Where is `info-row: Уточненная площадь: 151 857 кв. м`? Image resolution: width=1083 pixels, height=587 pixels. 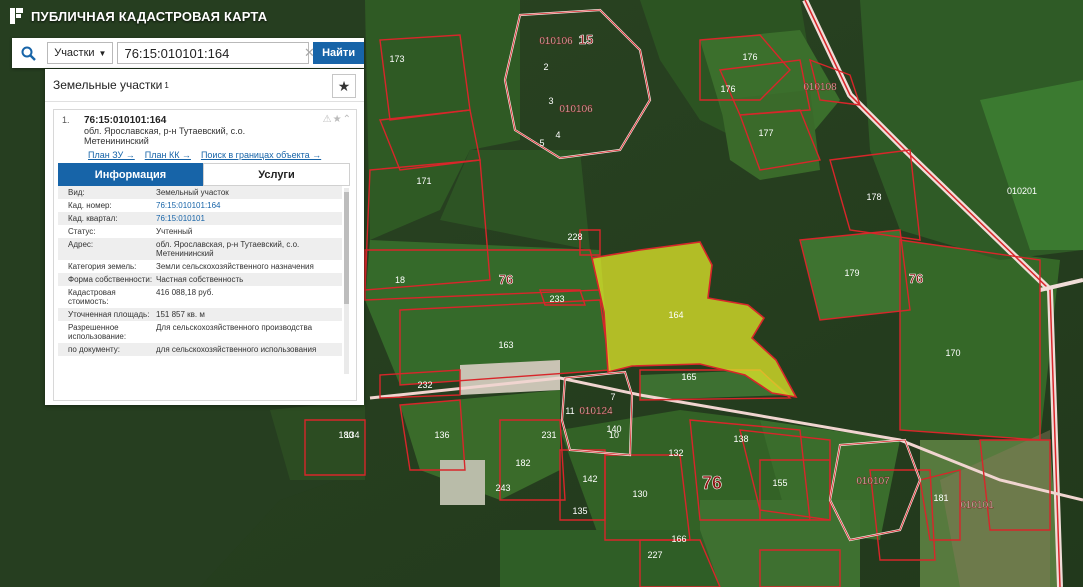 info-row: Уточненная площадь: 151 857 кв. м is located at coordinates (200, 314).